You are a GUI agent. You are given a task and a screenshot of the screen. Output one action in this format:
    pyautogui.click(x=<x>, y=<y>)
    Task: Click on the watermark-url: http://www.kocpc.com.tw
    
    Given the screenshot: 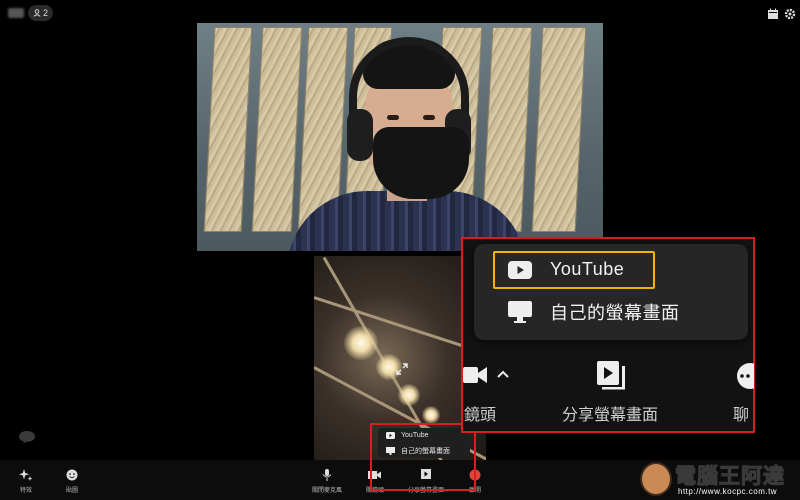 What is the action you would take?
    pyautogui.click(x=728, y=491)
    